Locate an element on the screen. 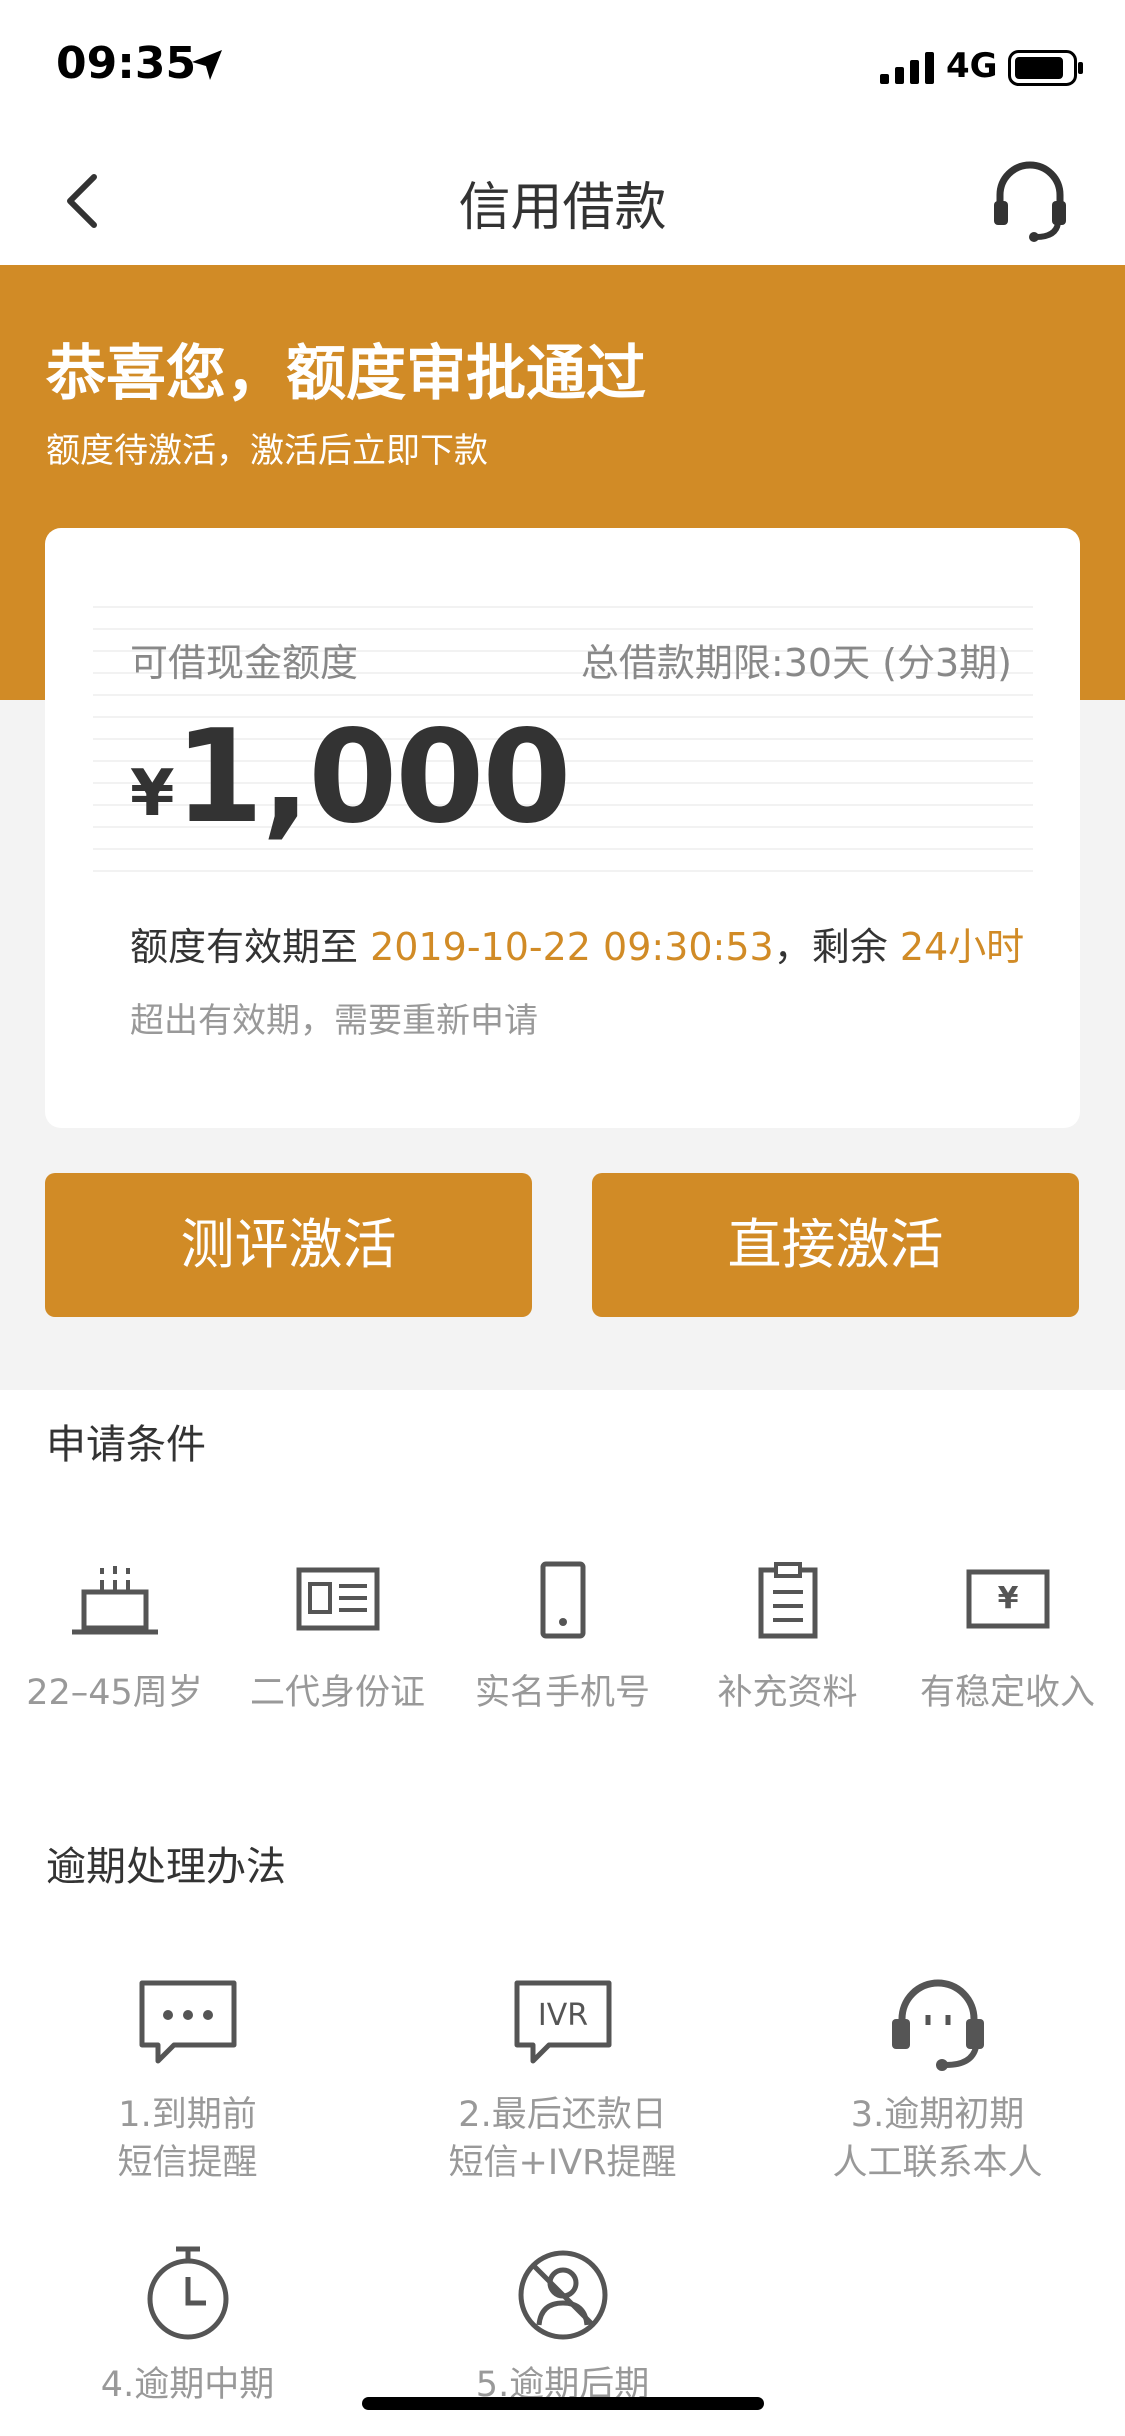  overdue-line1: 2.最后还款日 is located at coordinates (562, 2115).